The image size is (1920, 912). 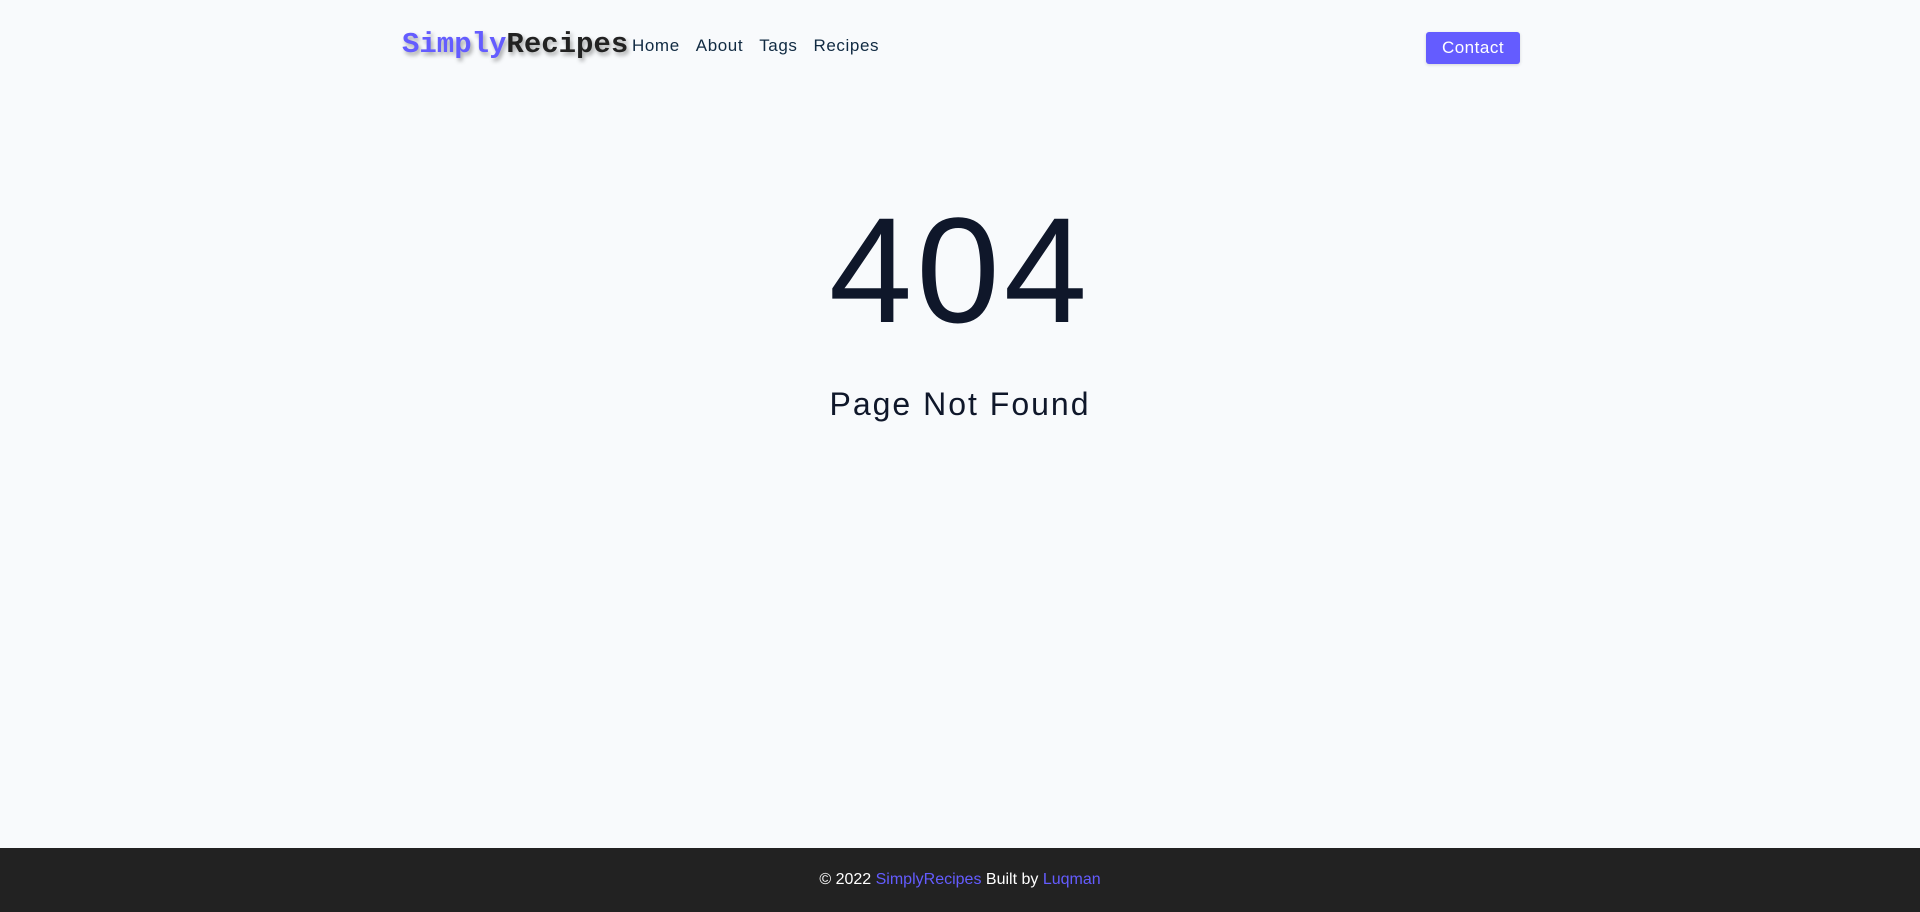 I want to click on logo-part-recipes: Recipes, so click(x=567, y=44).